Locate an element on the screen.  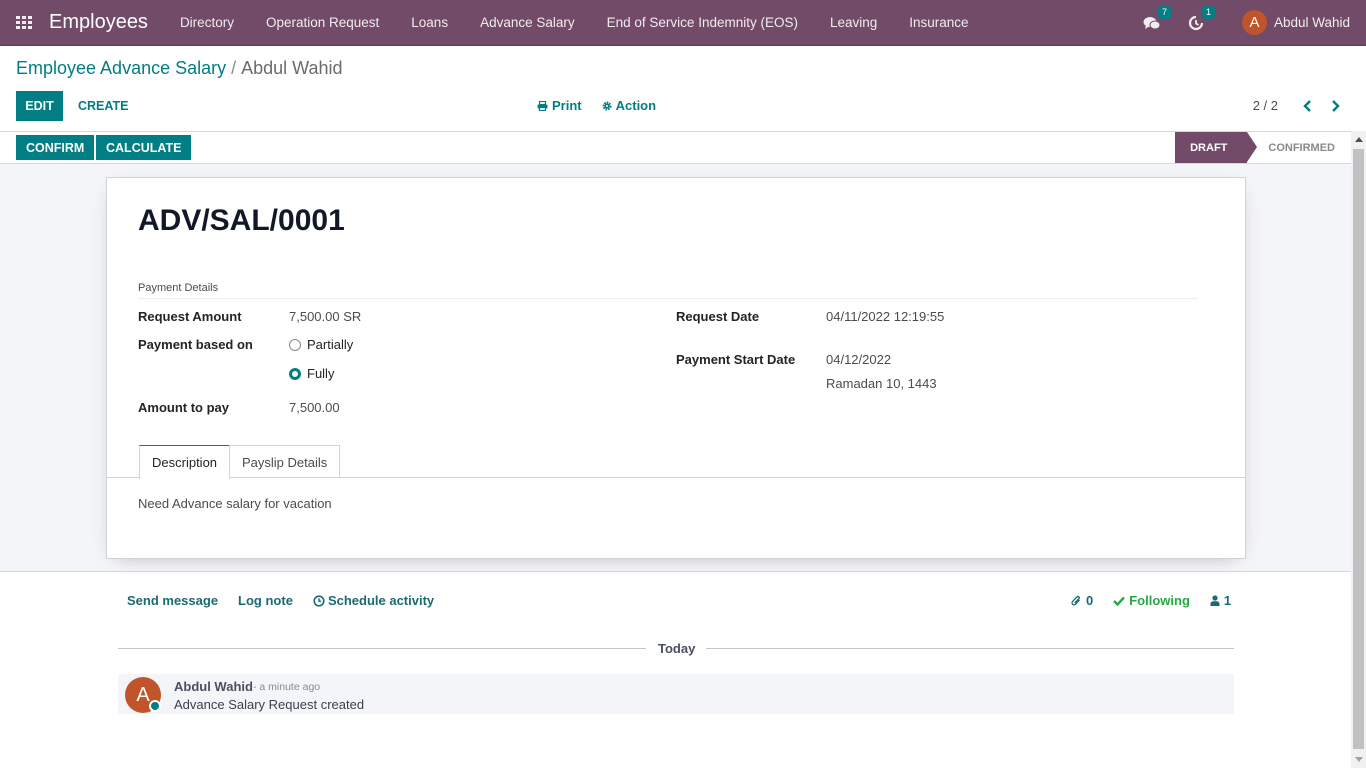
print-icon is located at coordinates (542, 105).